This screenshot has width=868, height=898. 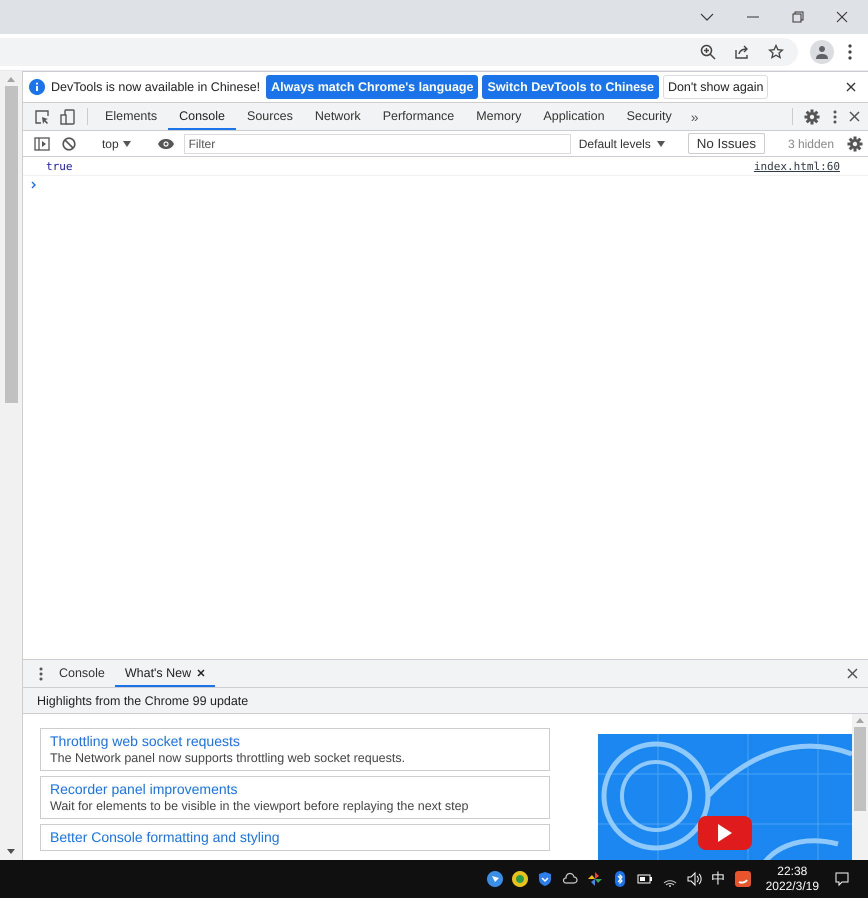 What do you see at coordinates (621, 143) in the screenshot?
I see `levels-dropdown: Default levels` at bounding box center [621, 143].